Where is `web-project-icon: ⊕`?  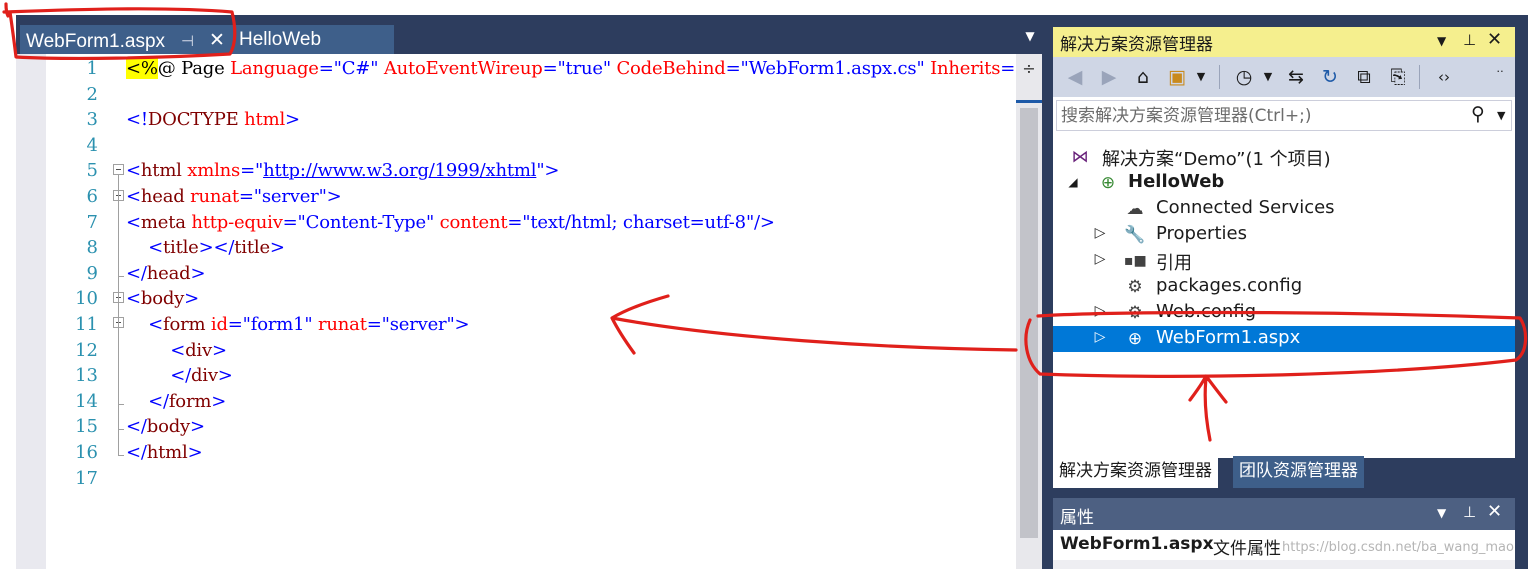 web-project-icon: ⊕ is located at coordinates (1108, 183).